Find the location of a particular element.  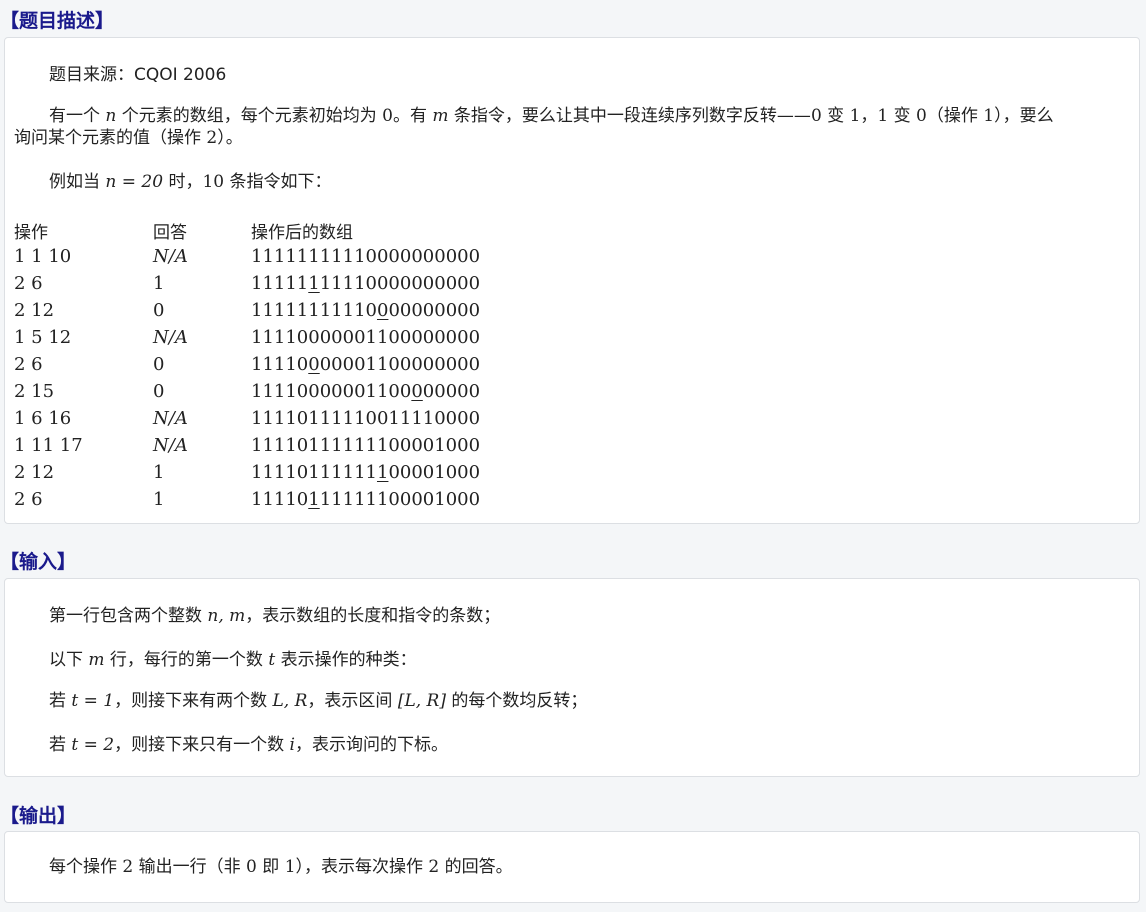

table-row: 1 11 17 N/A 11110111111100001000 is located at coordinates (247, 445).